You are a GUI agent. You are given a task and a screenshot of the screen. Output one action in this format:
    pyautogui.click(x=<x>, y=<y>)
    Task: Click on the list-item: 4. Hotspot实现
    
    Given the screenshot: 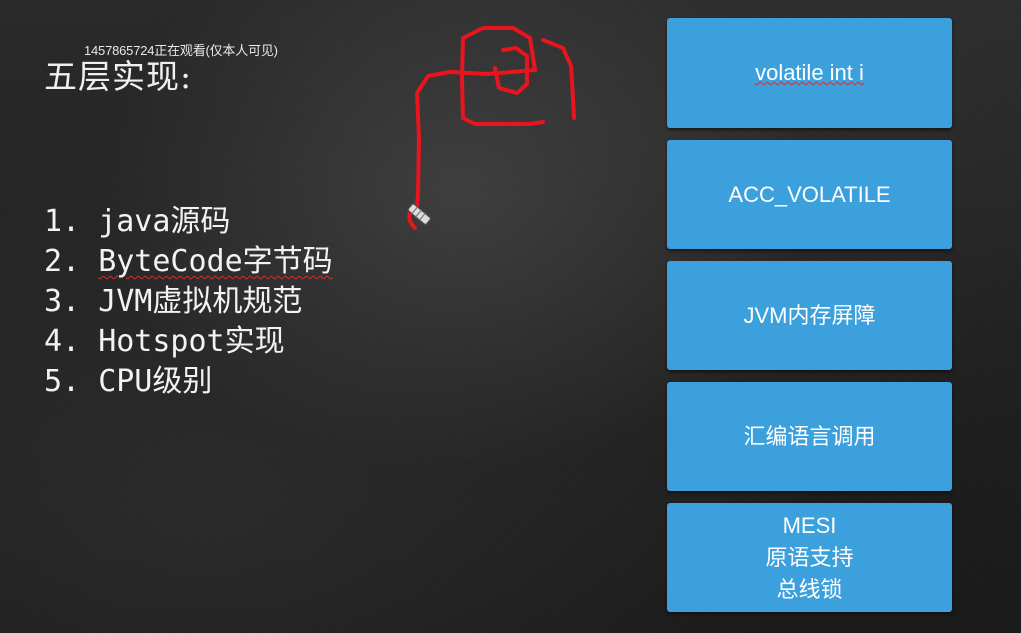 What is the action you would take?
    pyautogui.click(x=188, y=342)
    